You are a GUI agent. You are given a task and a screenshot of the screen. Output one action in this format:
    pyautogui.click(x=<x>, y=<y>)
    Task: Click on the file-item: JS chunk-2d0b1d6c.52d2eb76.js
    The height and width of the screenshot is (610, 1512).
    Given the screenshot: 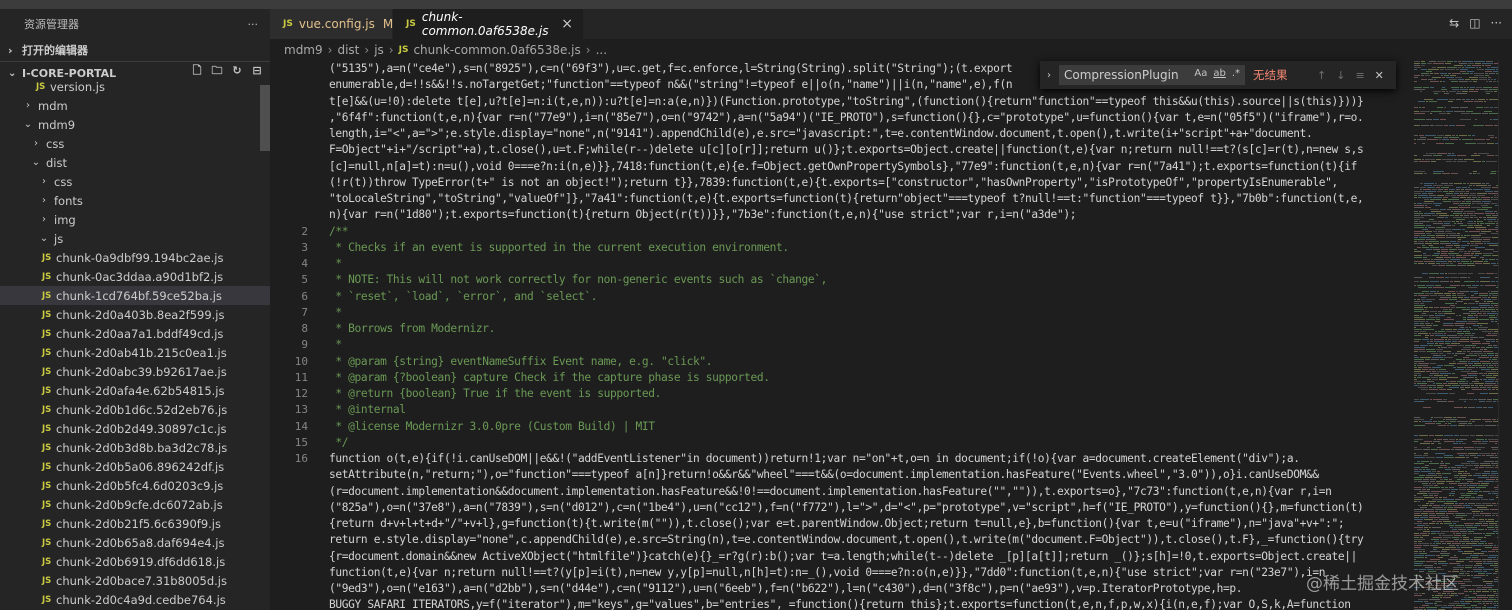 What is the action you would take?
    pyautogui.click(x=135, y=409)
    